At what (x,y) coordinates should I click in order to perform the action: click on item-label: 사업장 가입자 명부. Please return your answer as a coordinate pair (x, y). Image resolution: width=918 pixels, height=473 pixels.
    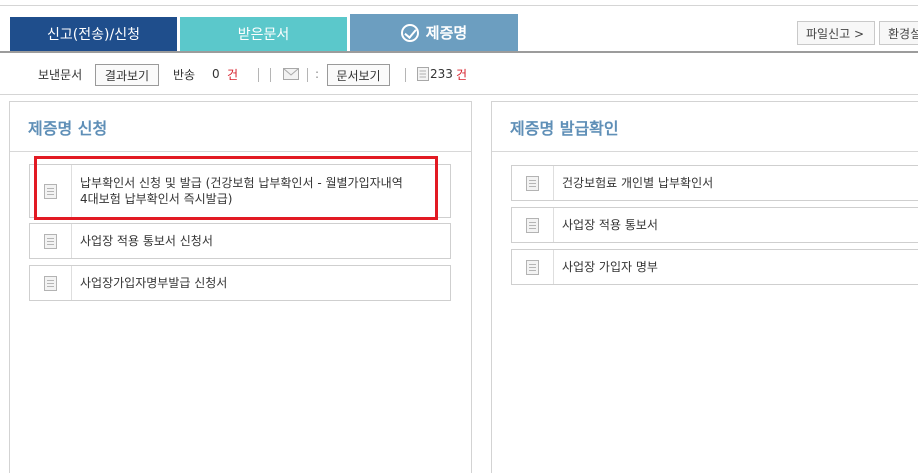
    Looking at the image, I should click on (610, 267).